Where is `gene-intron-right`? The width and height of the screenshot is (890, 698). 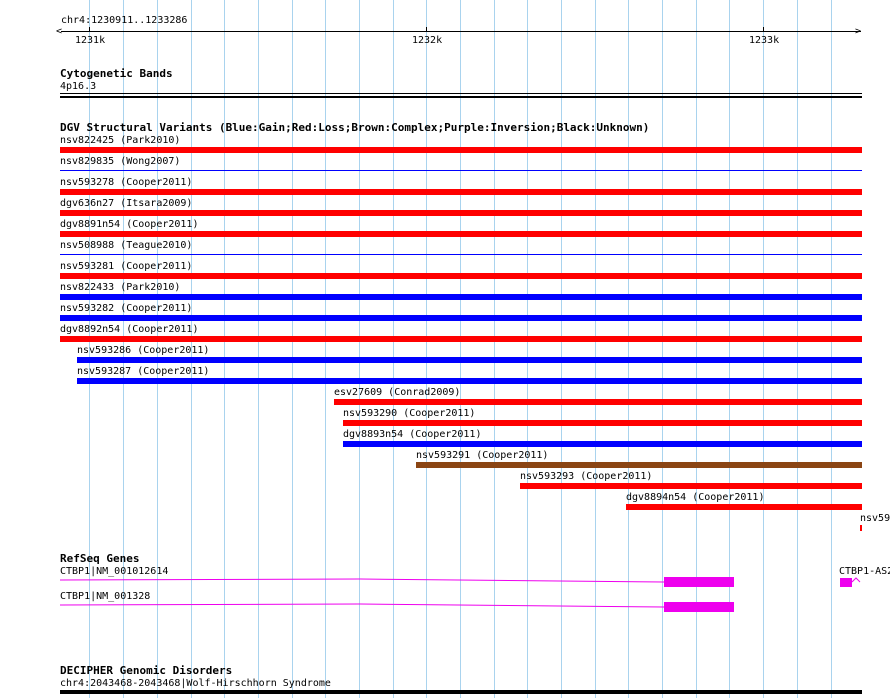
gene-intron-right is located at coordinates (856, 580).